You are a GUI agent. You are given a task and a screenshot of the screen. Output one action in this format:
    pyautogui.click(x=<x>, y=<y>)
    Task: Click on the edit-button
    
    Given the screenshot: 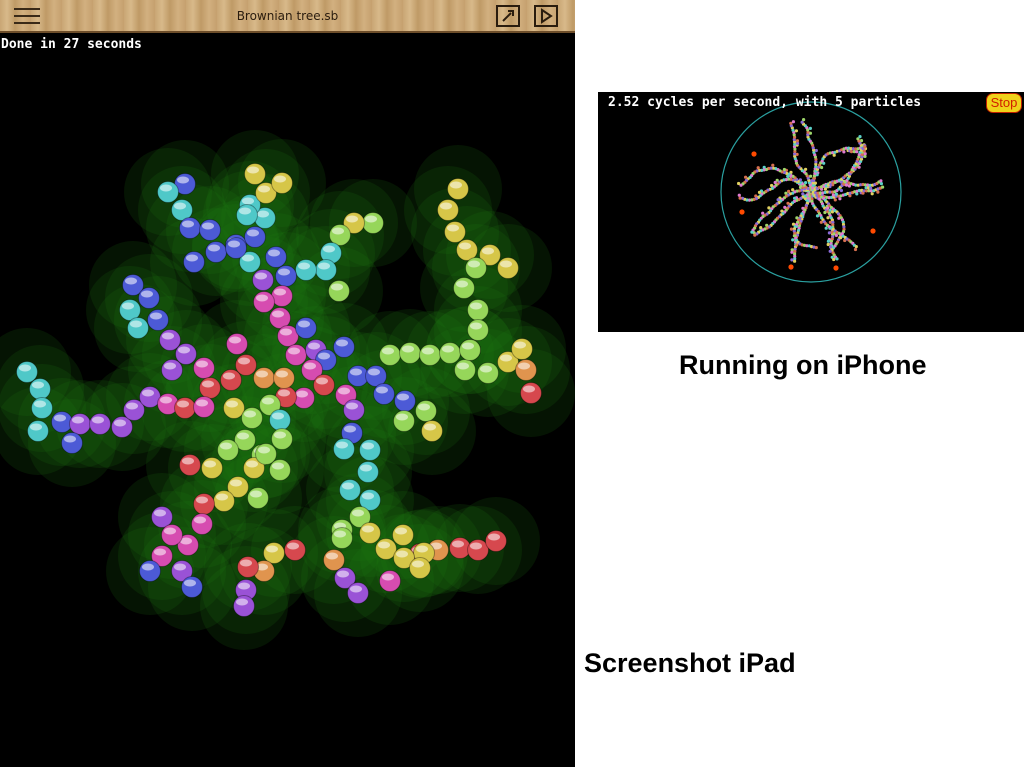 What is the action you would take?
    pyautogui.click(x=508, y=16)
    